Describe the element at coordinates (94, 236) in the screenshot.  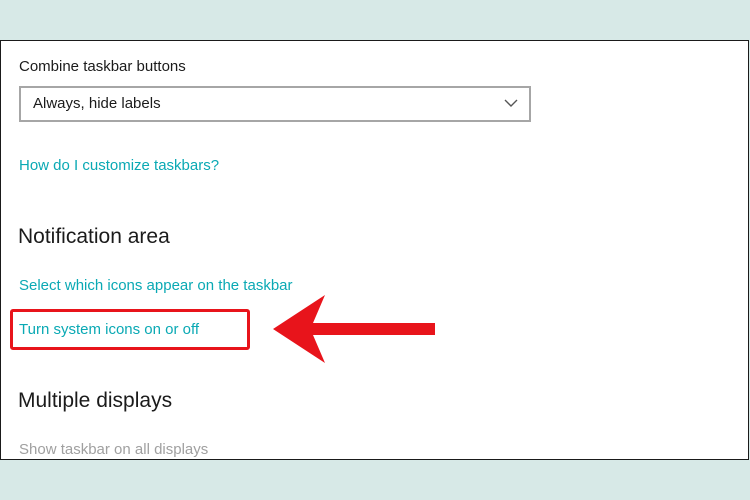
I see `notification-area-heading: Notification area` at that location.